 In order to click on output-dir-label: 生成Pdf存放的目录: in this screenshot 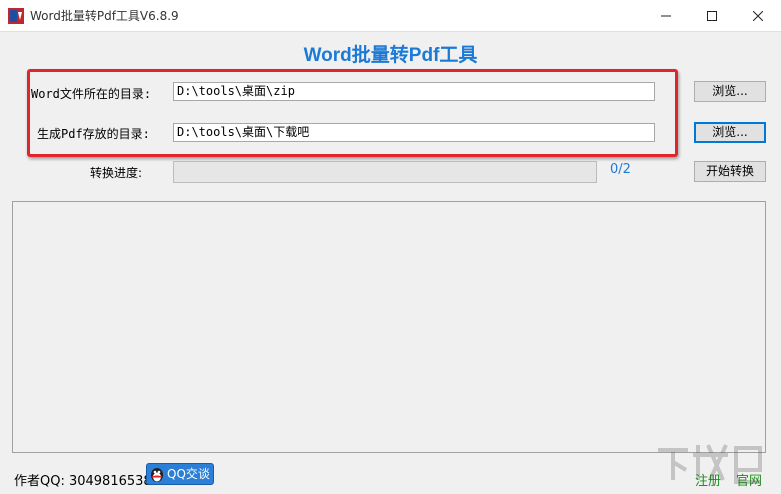, I will do `click(93, 134)`.